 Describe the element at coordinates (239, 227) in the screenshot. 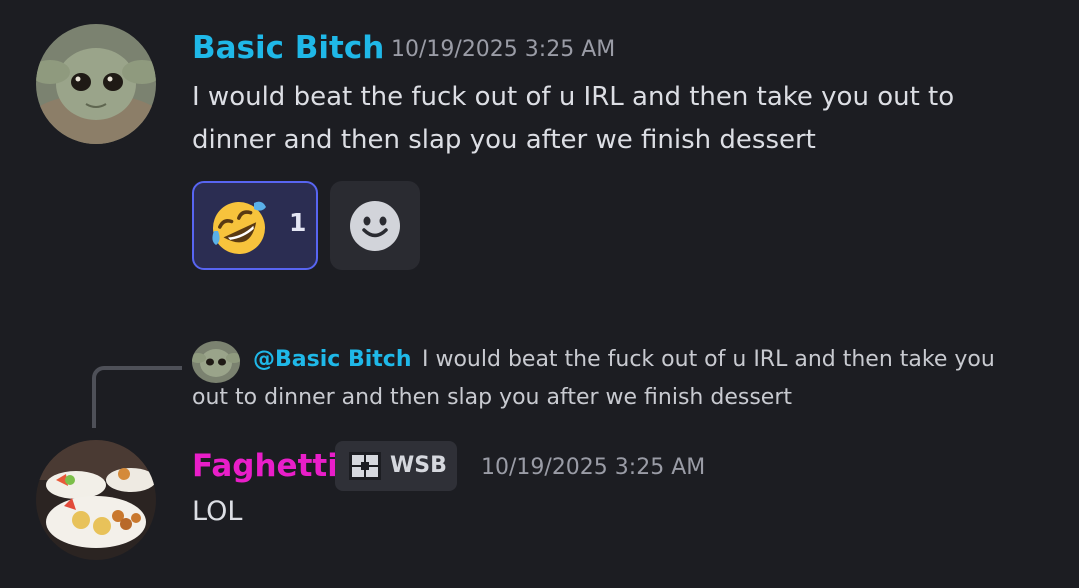

I see `rolling-laughing-emoji-icon` at that location.